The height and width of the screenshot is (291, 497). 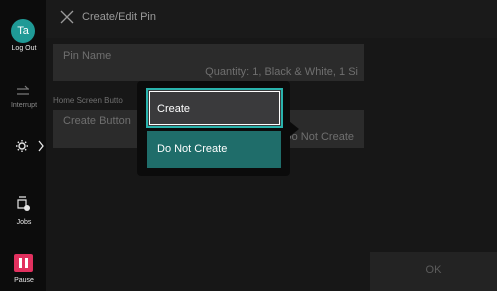 What do you see at coordinates (24, 280) in the screenshot?
I see `pause-label: Pause` at bounding box center [24, 280].